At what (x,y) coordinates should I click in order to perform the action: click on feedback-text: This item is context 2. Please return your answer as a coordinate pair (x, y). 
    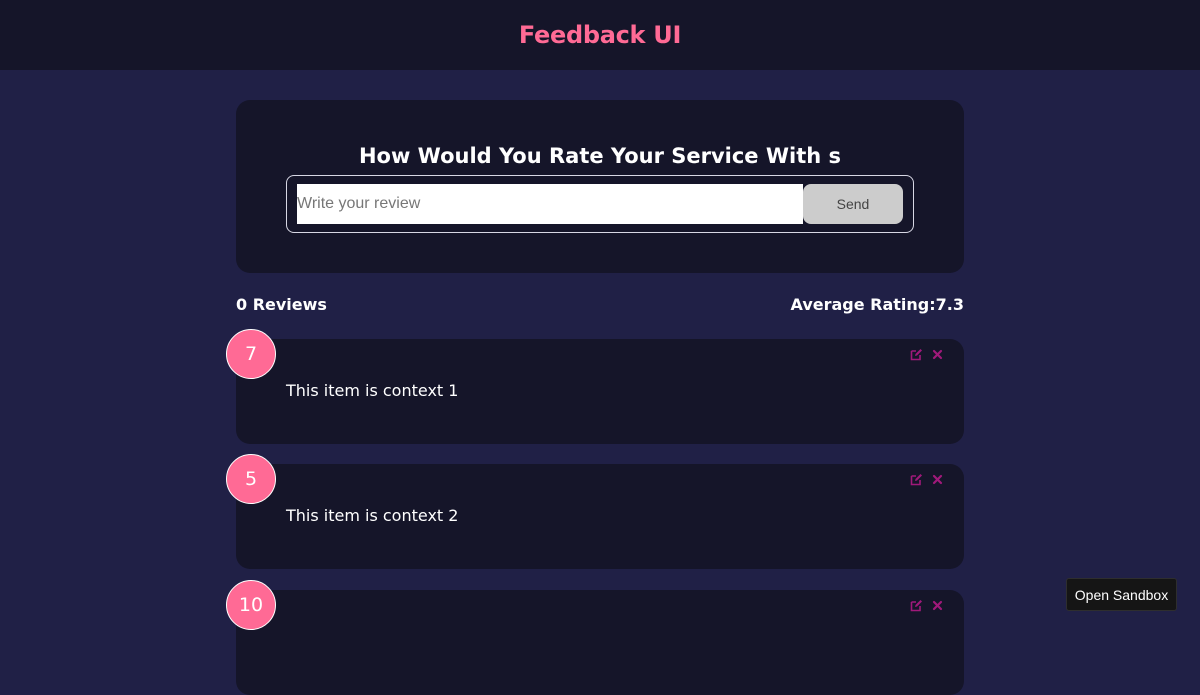
    Looking at the image, I should click on (372, 515).